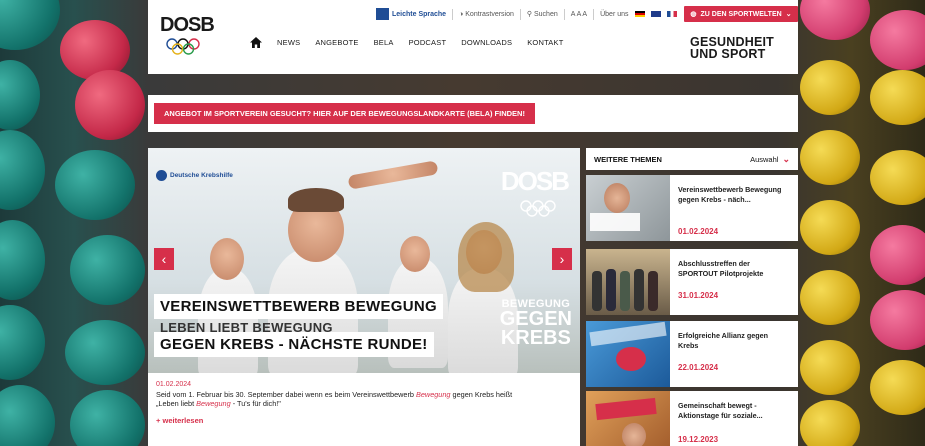 The width and height of the screenshot is (925, 446). I want to click on olympic-rings-icon, so click(183, 46).